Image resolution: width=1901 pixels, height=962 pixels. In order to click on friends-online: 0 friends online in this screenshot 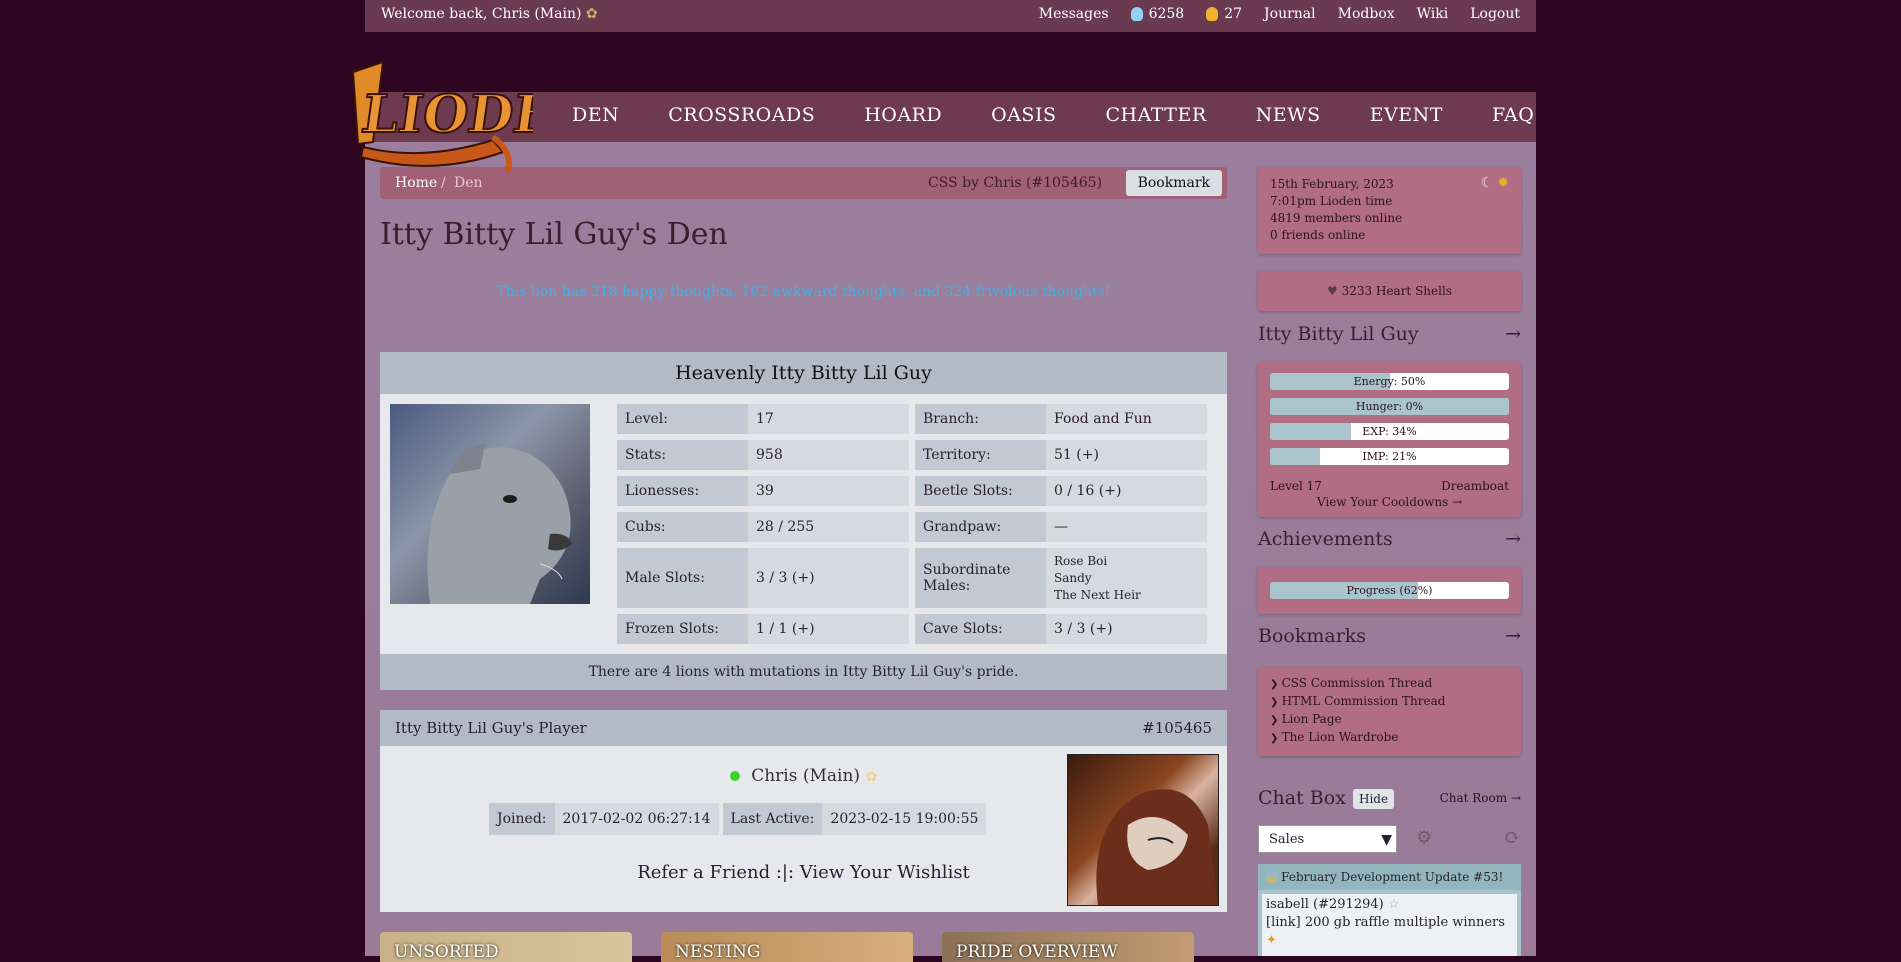, I will do `click(1389, 235)`.